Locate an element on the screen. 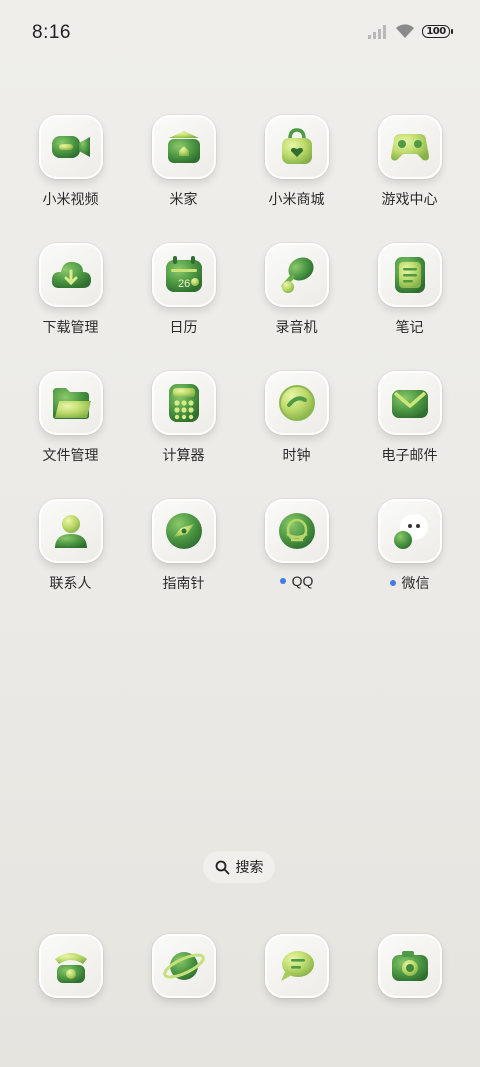  camera-icon is located at coordinates (409, 966).